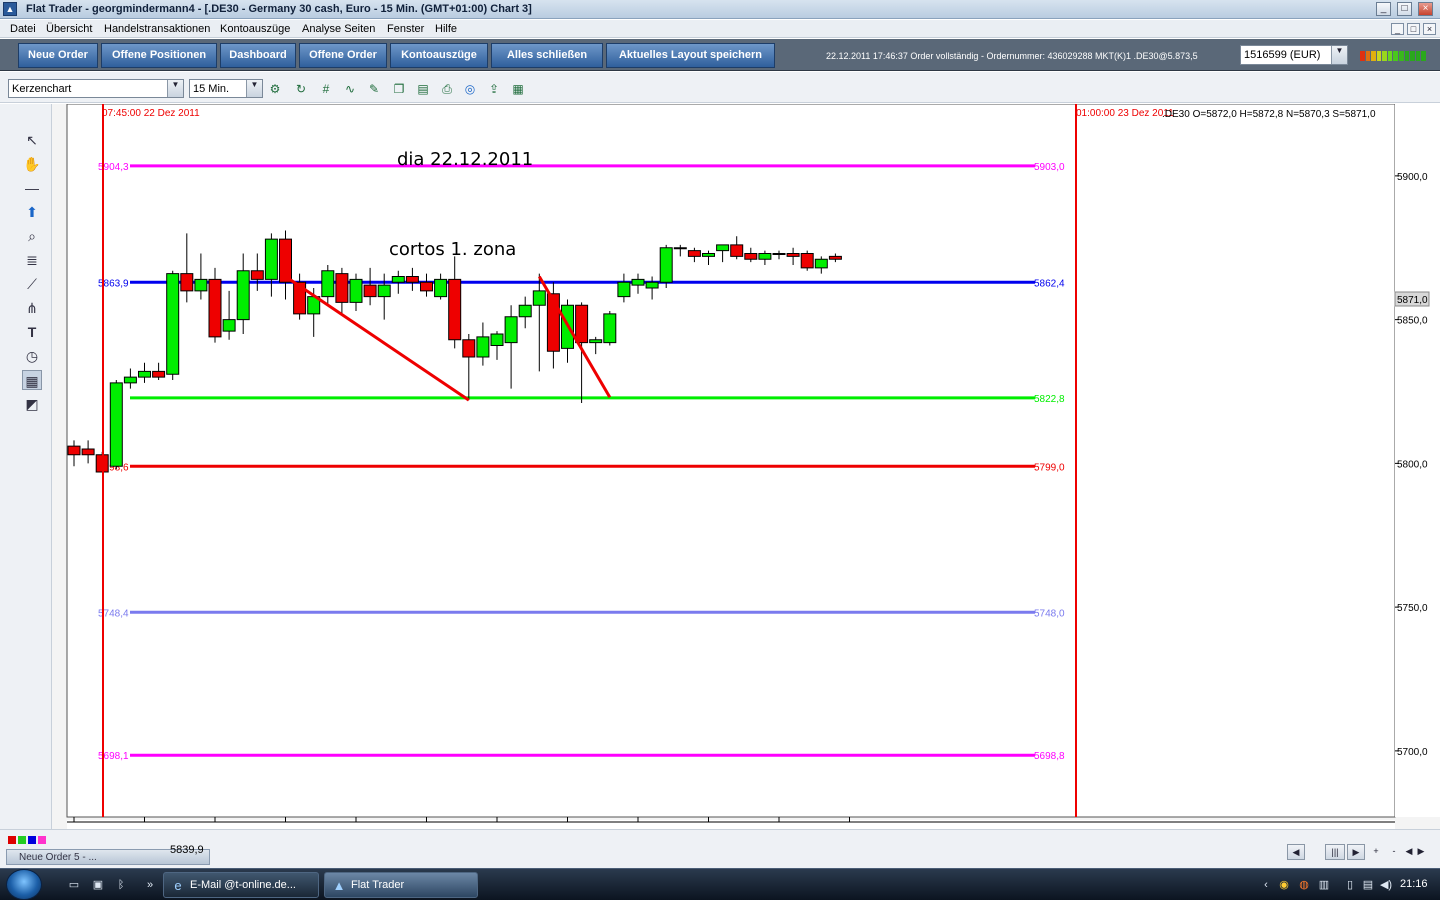 This screenshot has height=900, width=1440. Describe the element at coordinates (1368, 885) in the screenshot. I see `display-icon: ▤` at that location.